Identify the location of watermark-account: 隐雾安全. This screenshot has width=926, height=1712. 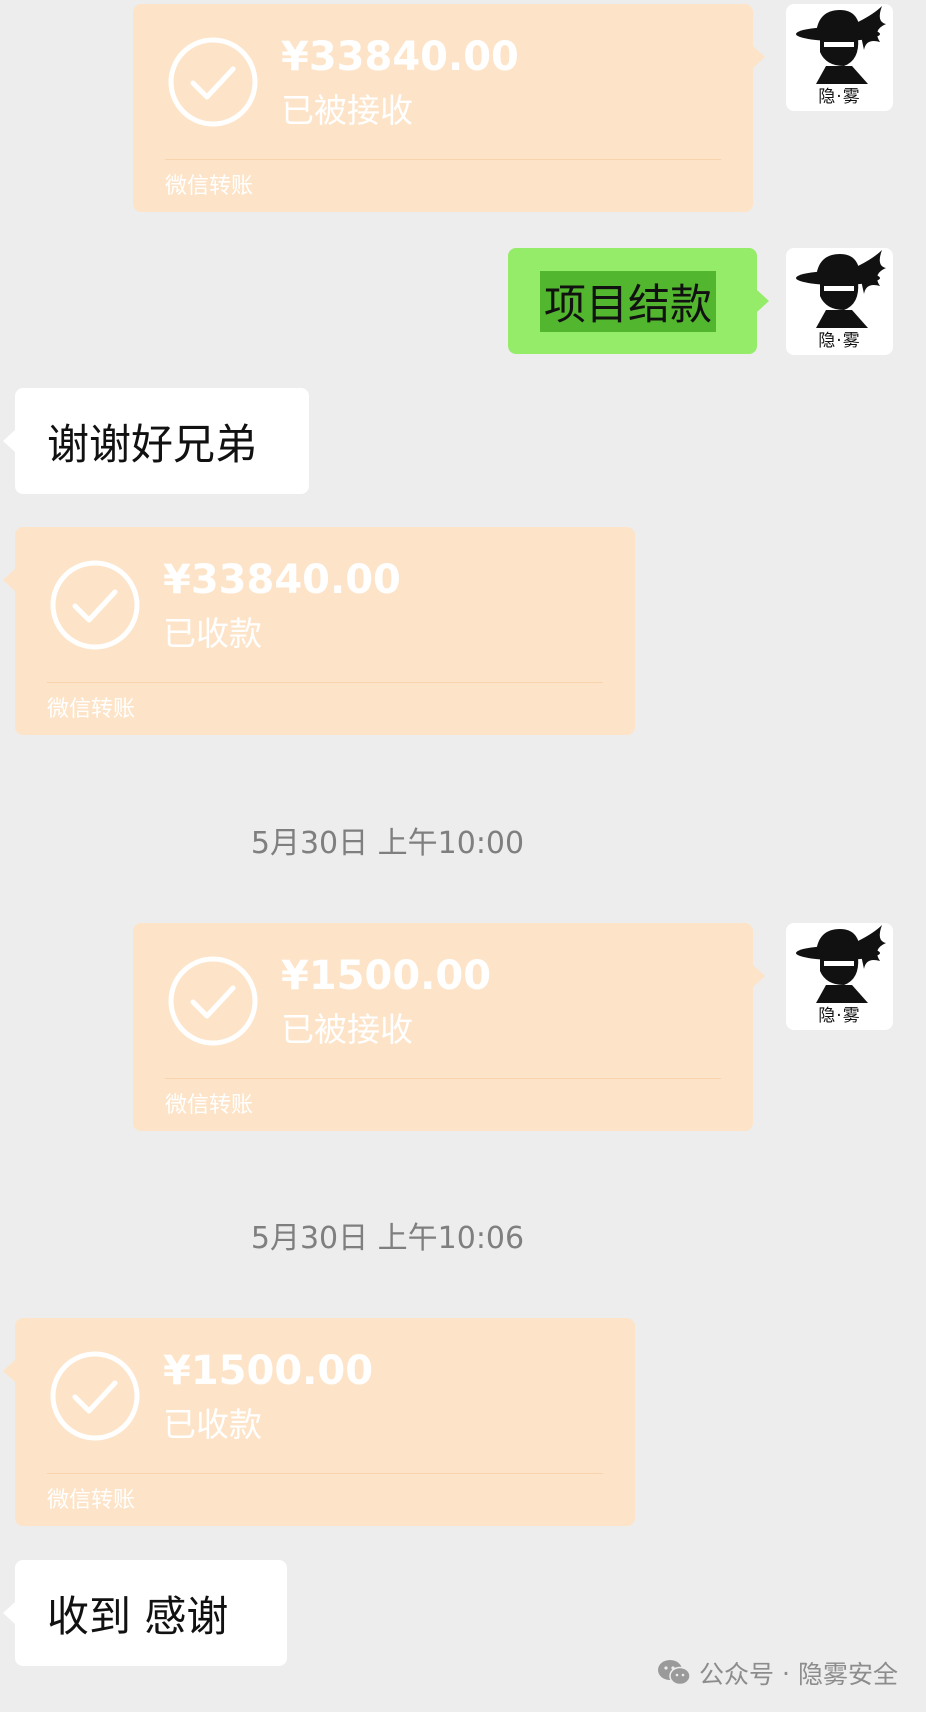
(847, 1674).